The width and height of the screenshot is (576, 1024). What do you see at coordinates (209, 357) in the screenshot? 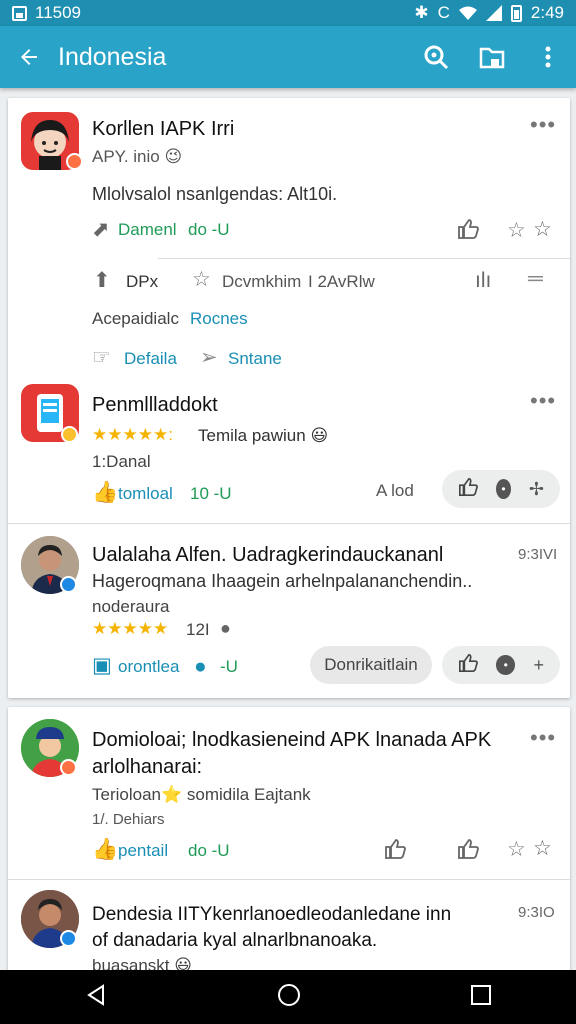
I see `send-icon: ➢` at bounding box center [209, 357].